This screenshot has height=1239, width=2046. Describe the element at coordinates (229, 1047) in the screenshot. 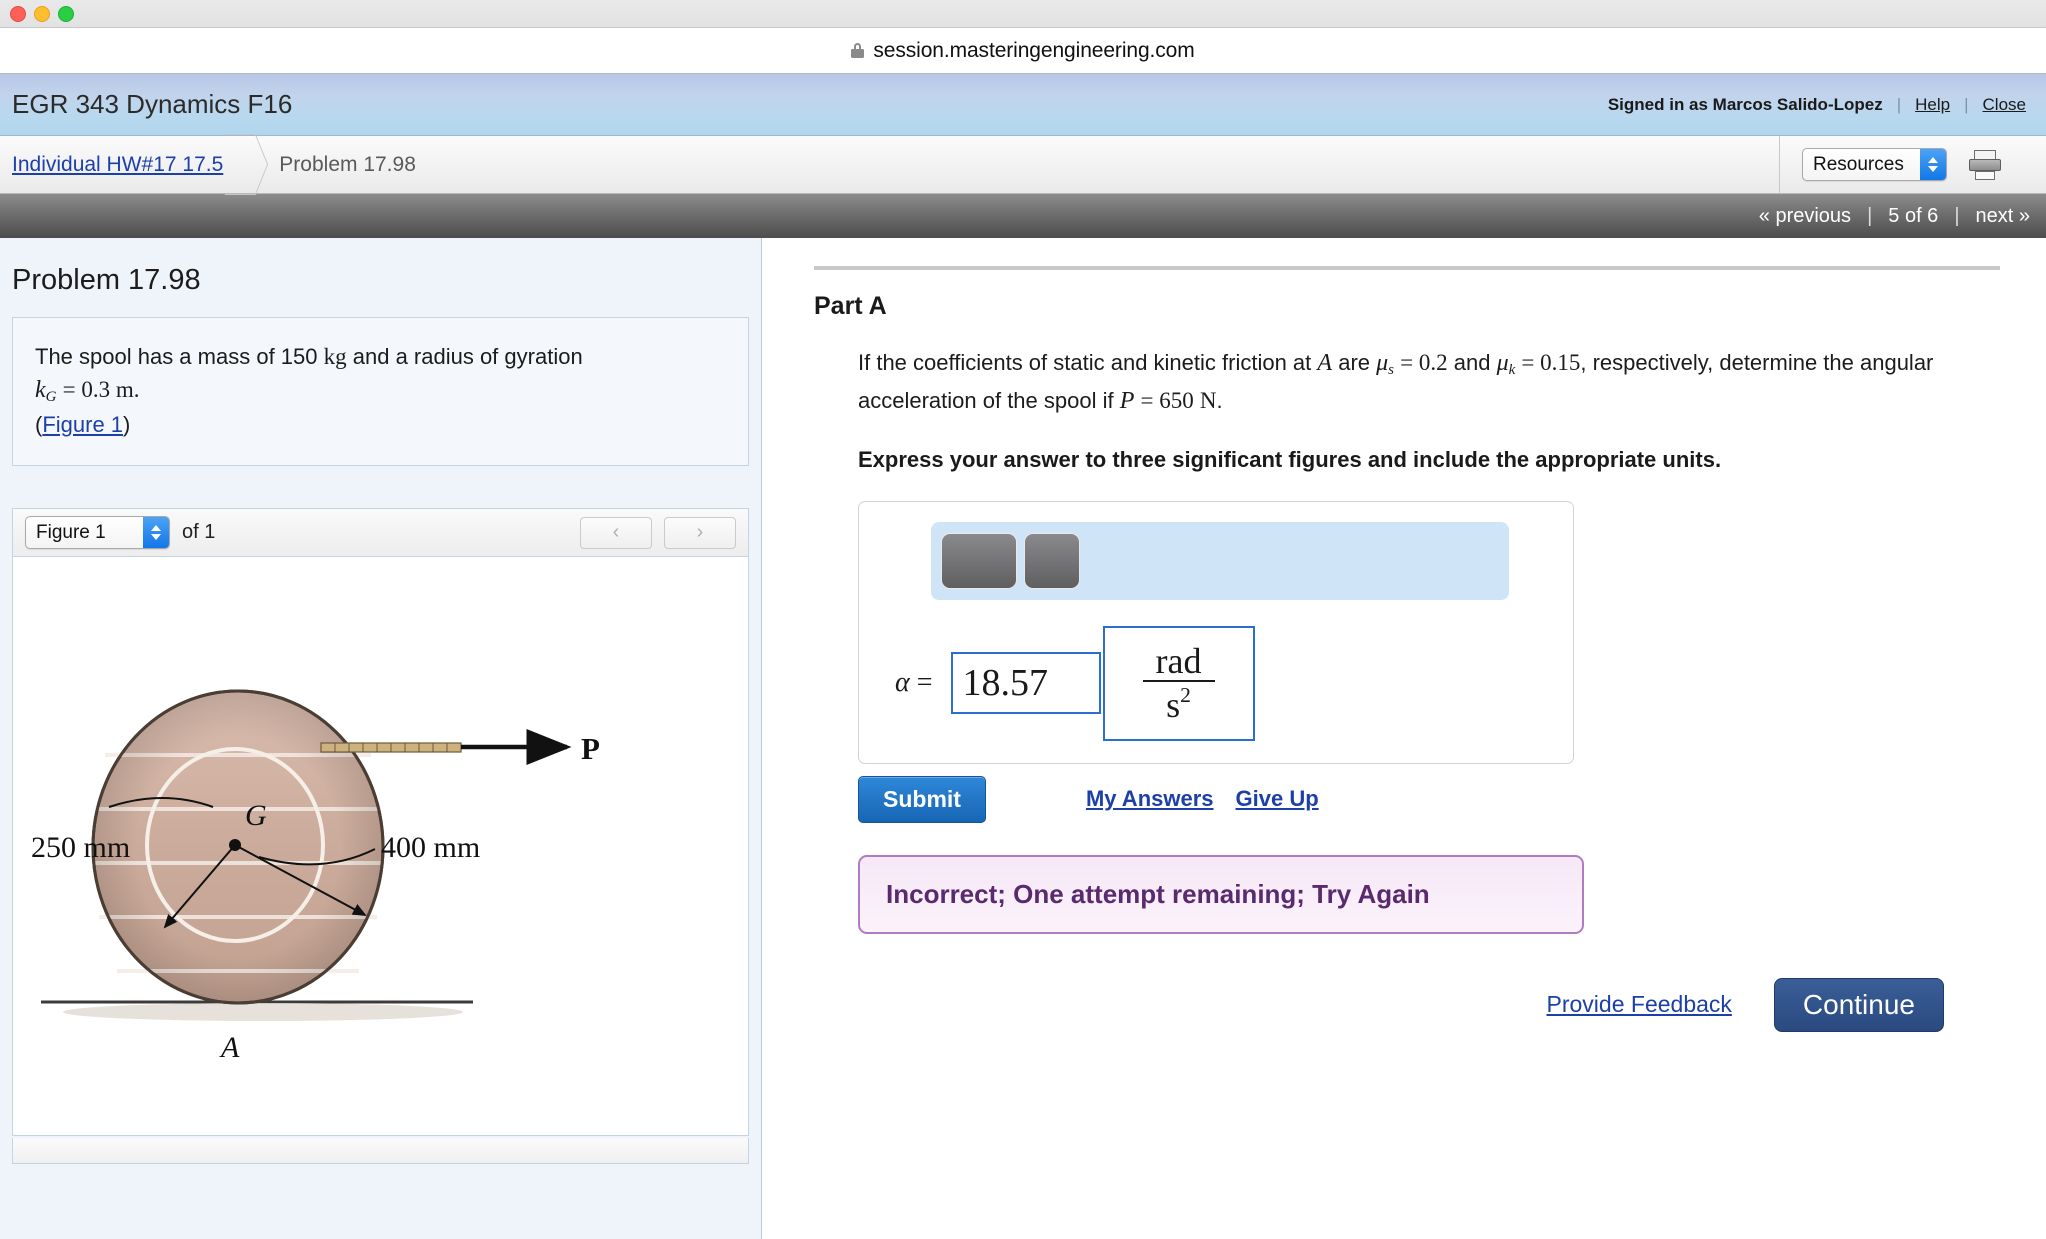

I see `diagram-label-A: A` at that location.